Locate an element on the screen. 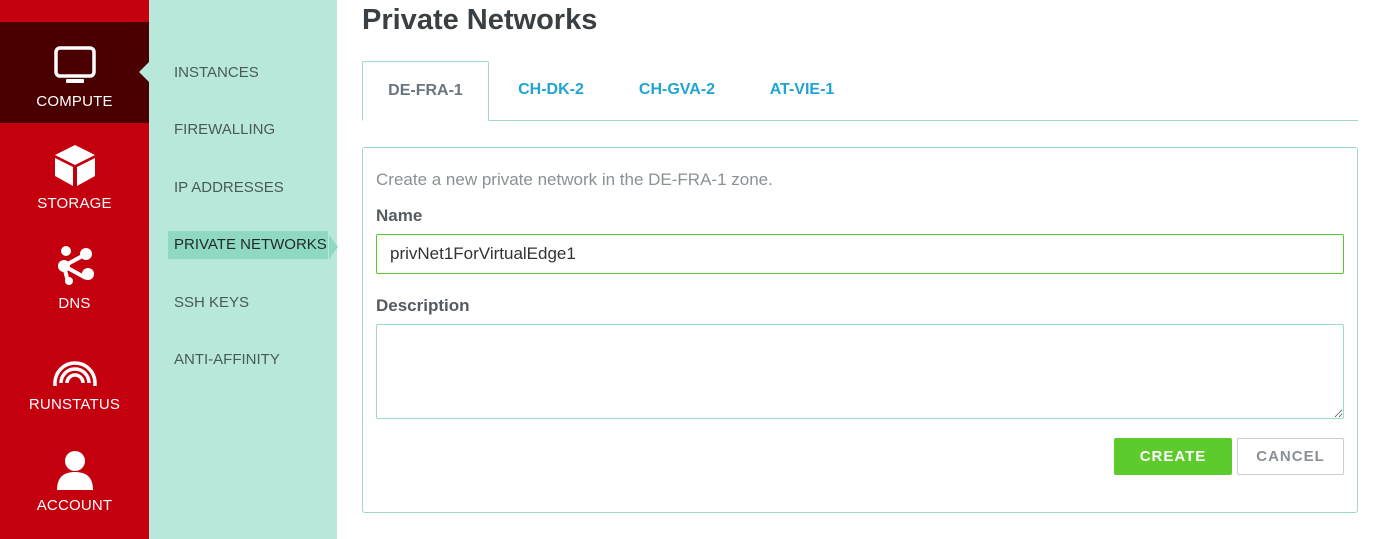 This screenshot has width=1379, height=539. main-nav-item-dns: DNS is located at coordinates (74, 274).